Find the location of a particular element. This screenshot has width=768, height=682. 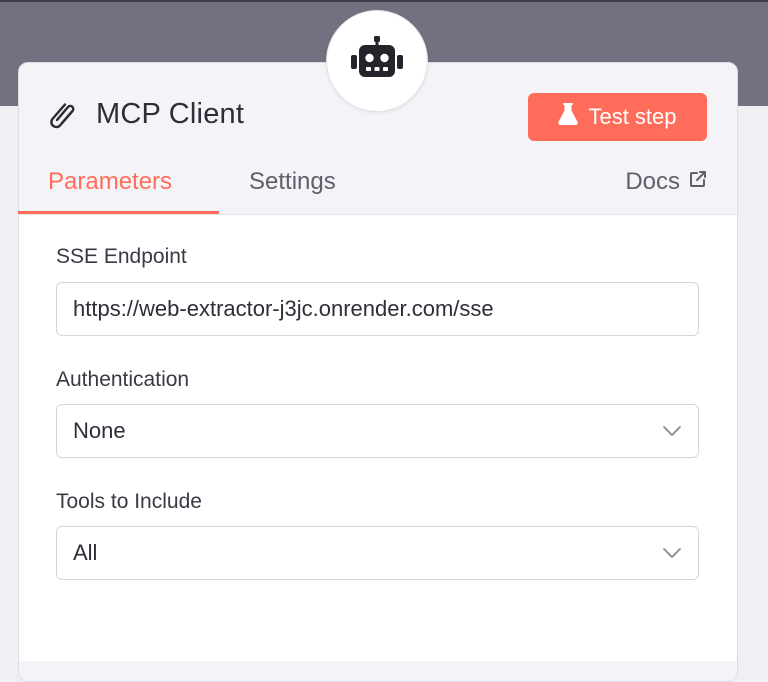

docs-link: Docs is located at coordinates (666, 182).